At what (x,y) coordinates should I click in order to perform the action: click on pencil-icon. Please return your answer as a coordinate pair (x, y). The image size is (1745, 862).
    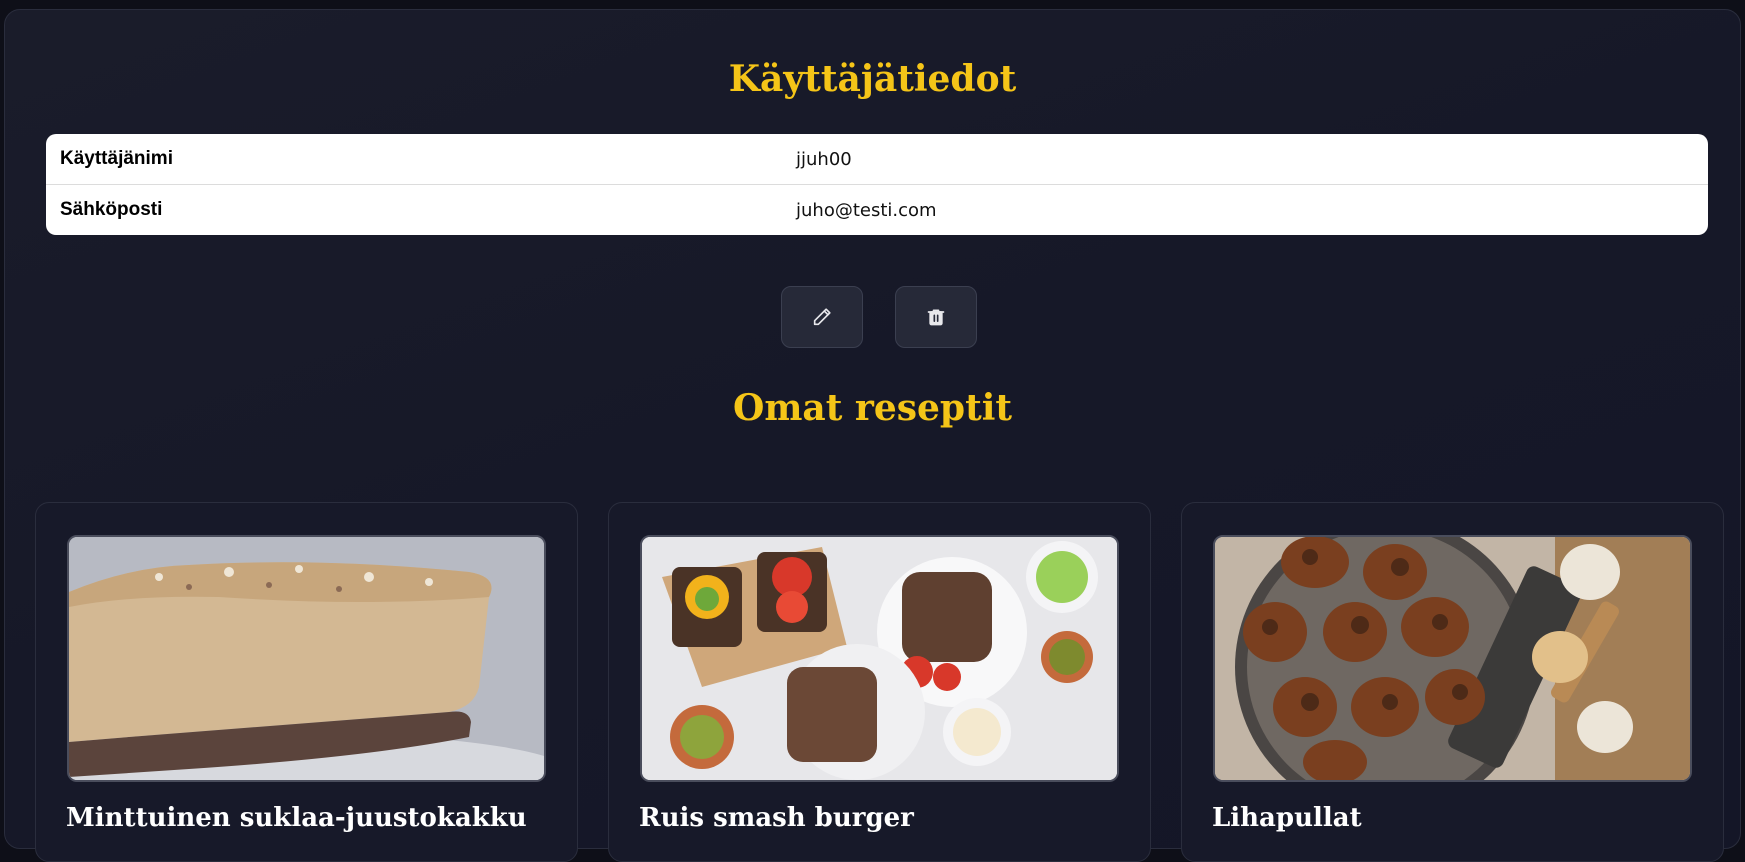
    Looking at the image, I should click on (822, 317).